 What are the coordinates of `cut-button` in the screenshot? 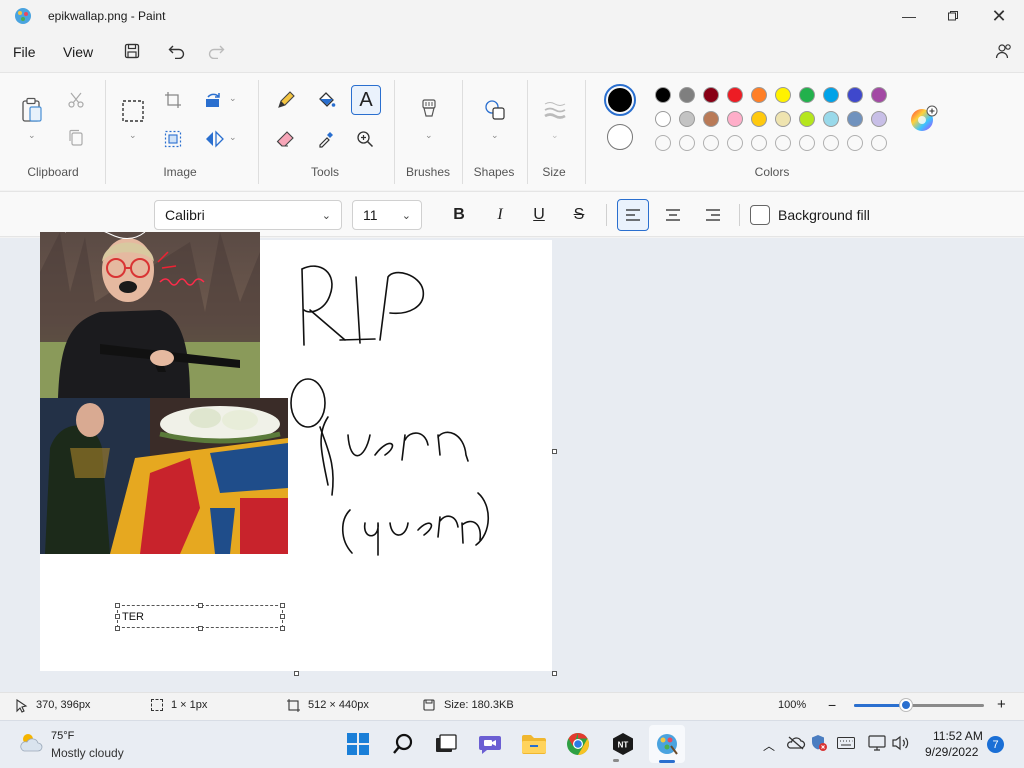 It's located at (76, 100).